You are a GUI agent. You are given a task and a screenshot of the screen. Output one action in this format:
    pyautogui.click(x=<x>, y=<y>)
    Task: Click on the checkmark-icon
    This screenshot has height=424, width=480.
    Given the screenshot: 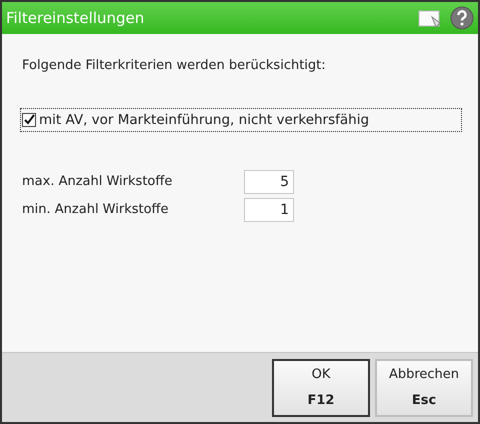 What is the action you would take?
    pyautogui.click(x=29, y=120)
    